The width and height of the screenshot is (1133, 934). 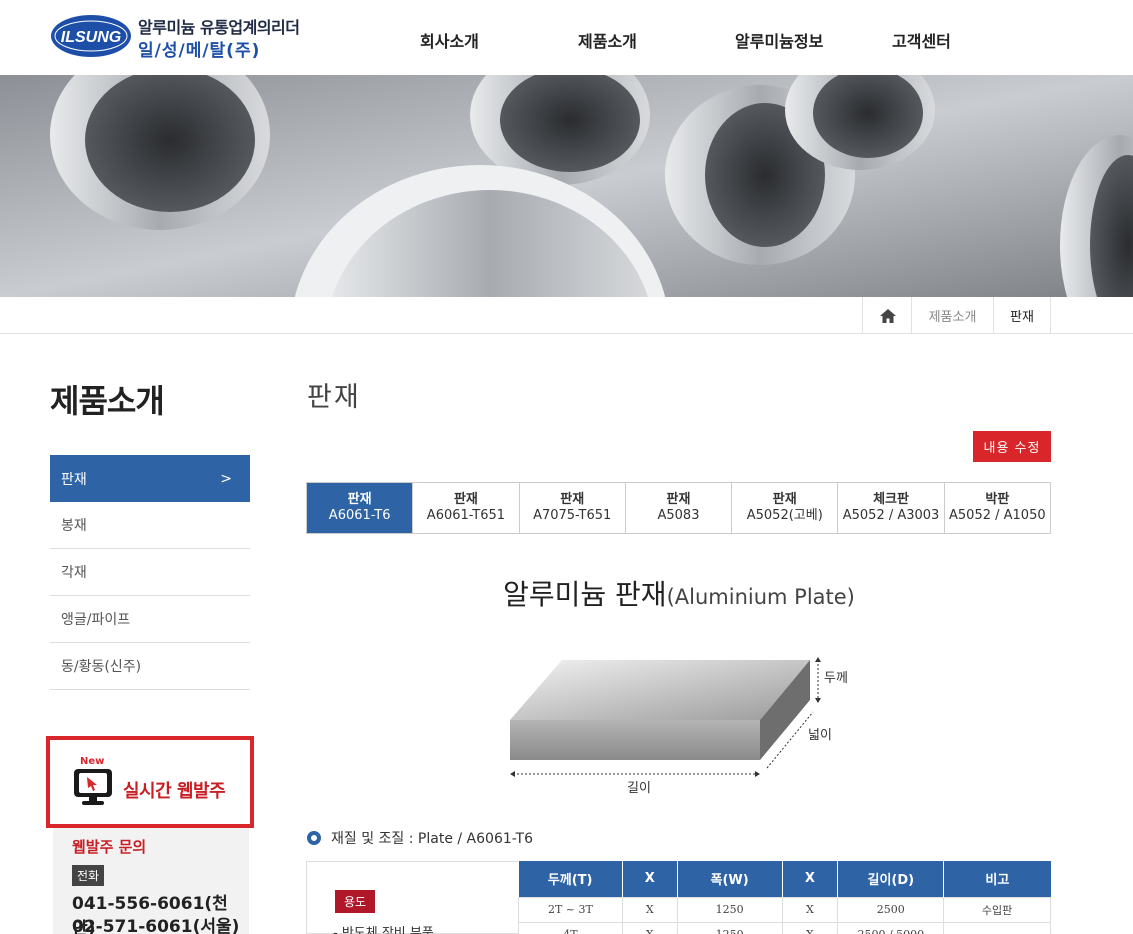 What do you see at coordinates (412, 897) in the screenshot?
I see `usage-cell: 용도 - 반도체 장비 부품` at bounding box center [412, 897].